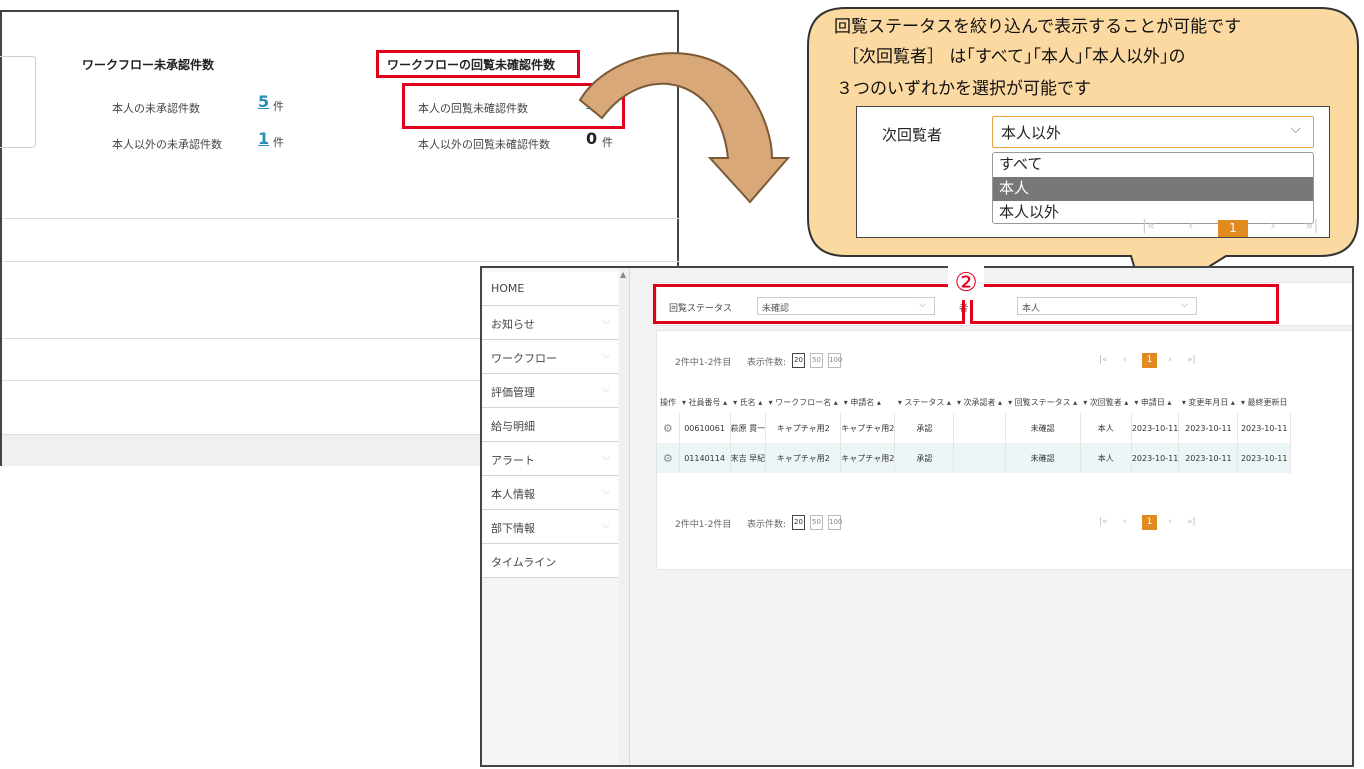  What do you see at coordinates (1105, 402) in the screenshot?
I see `col-header: ▾ 次回覧者 ▴` at bounding box center [1105, 402].